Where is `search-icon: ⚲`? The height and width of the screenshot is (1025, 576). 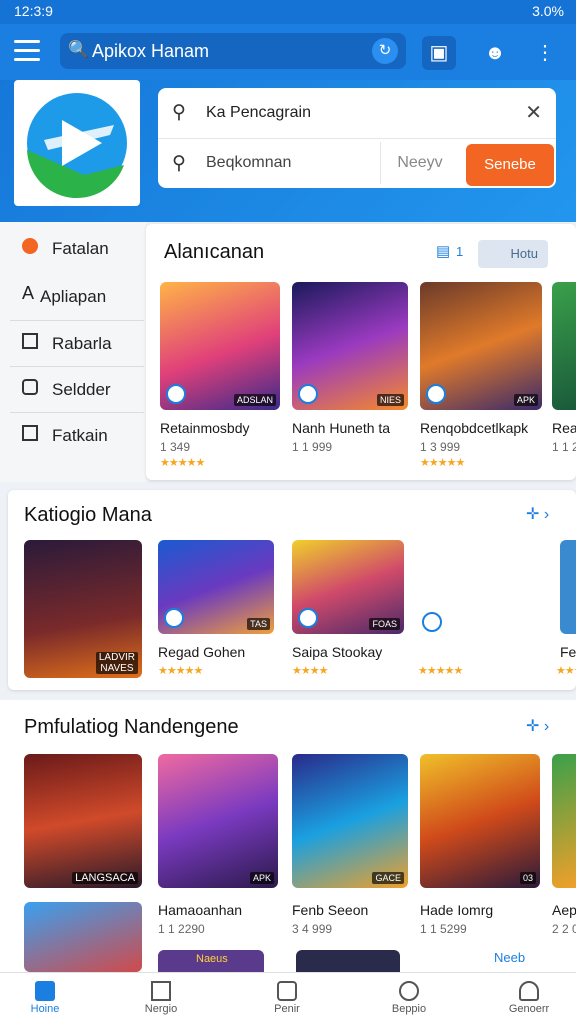 search-icon: ⚲ is located at coordinates (179, 163).